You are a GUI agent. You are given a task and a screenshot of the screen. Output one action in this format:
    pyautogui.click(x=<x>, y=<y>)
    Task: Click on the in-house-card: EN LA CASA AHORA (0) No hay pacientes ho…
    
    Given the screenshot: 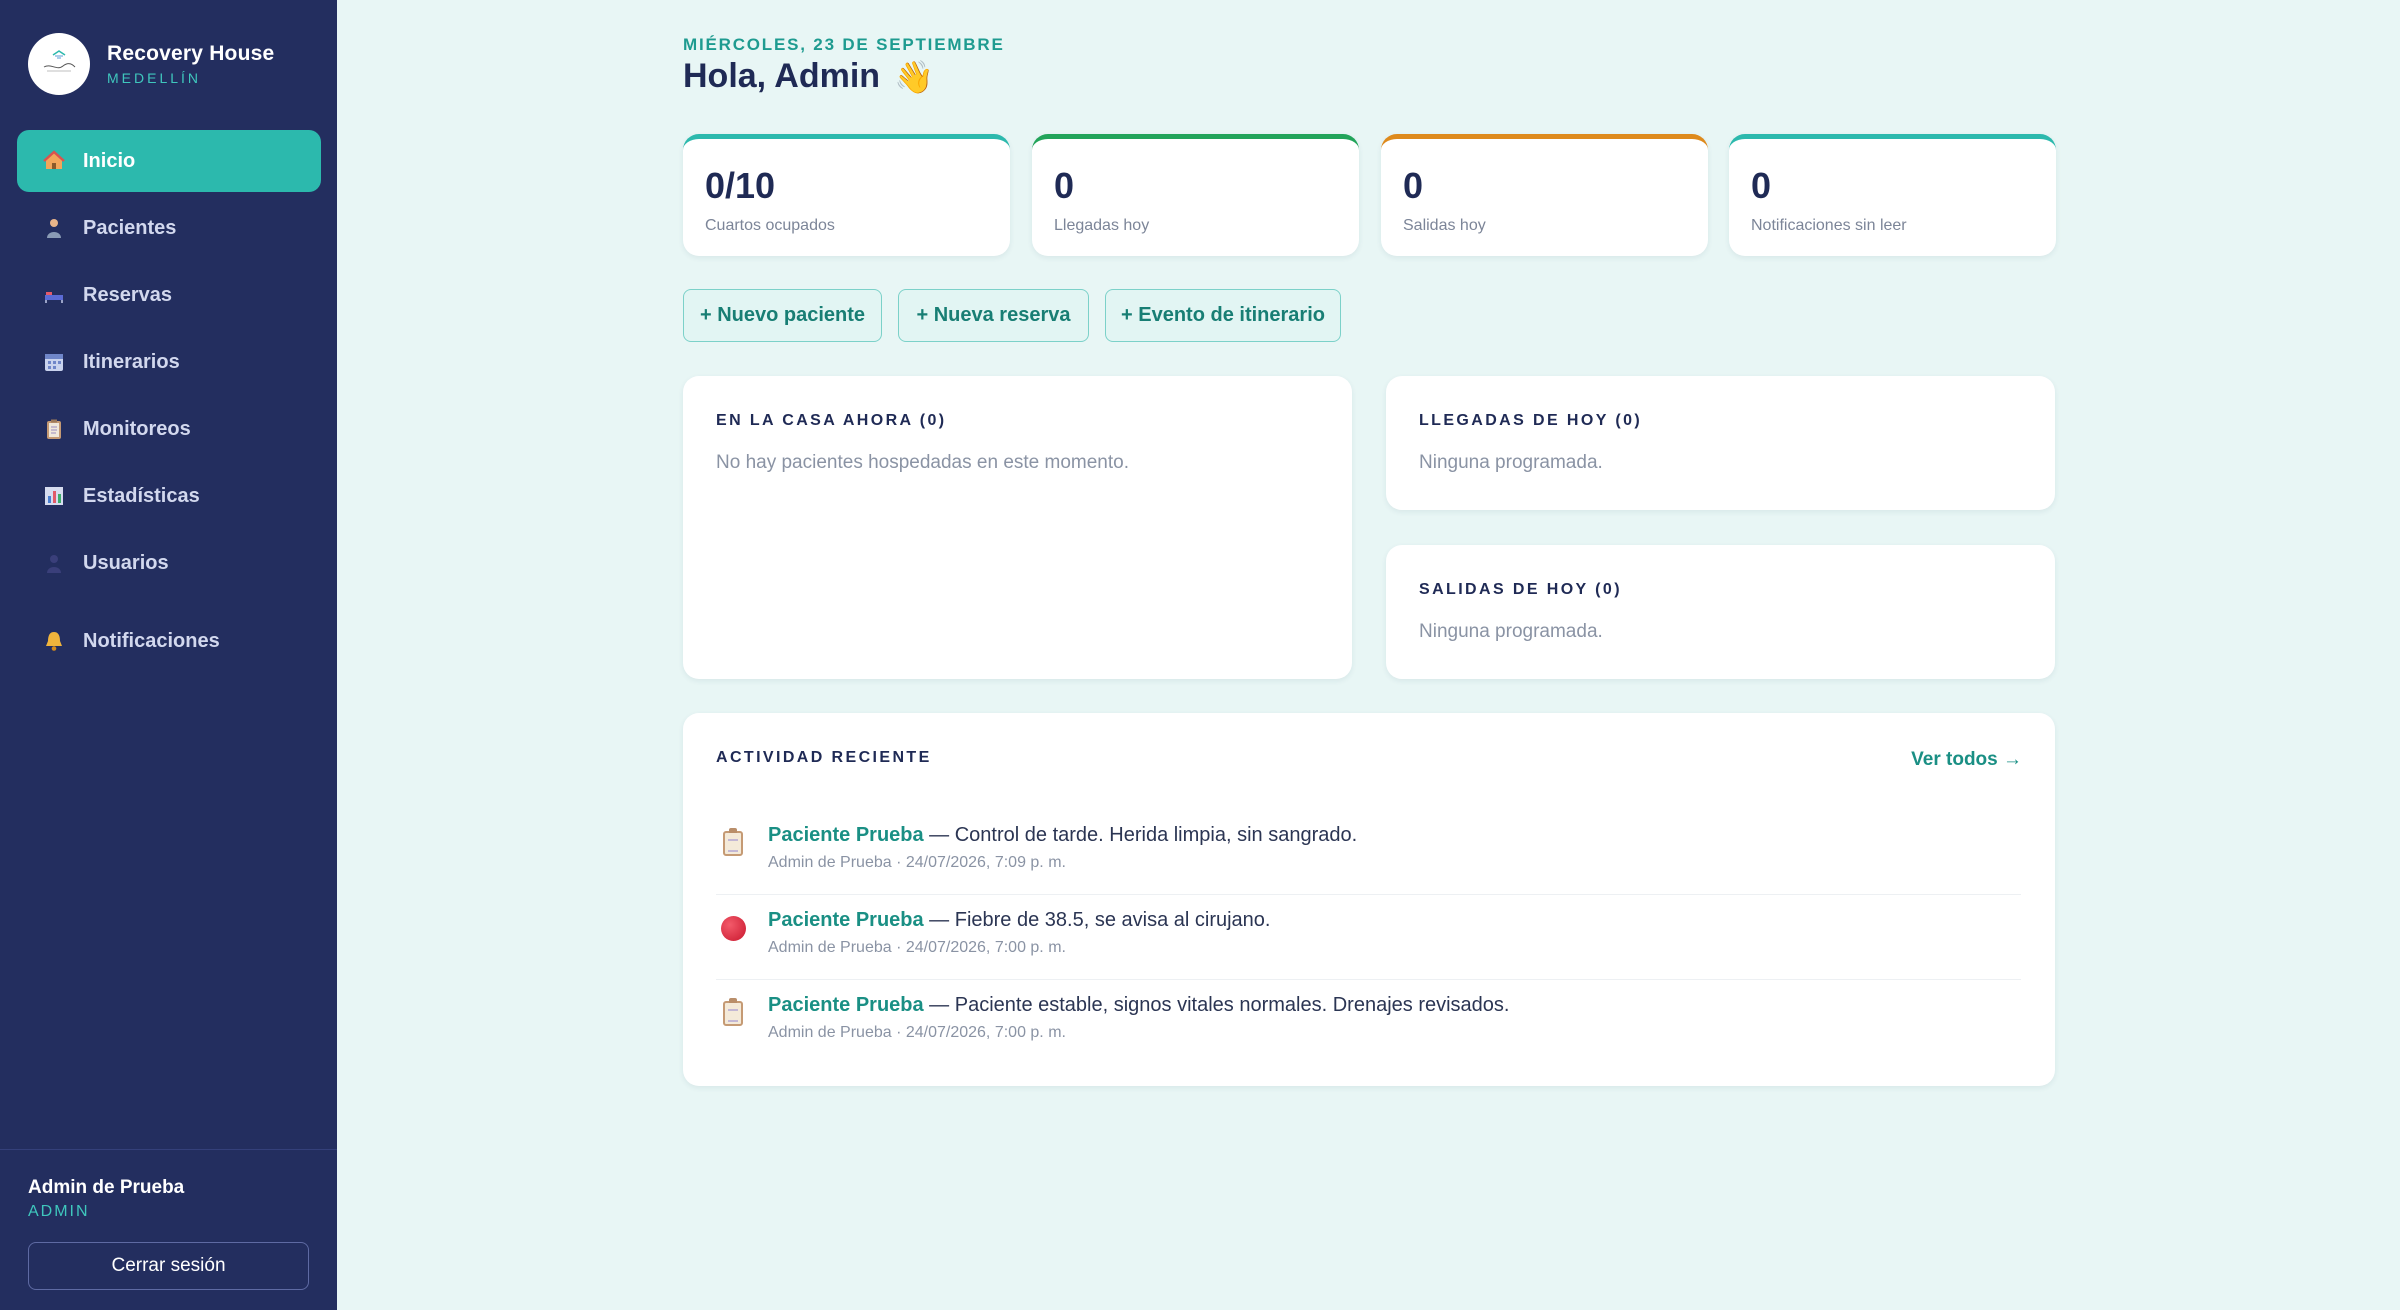 What is the action you would take?
    pyautogui.click(x=1017, y=527)
    